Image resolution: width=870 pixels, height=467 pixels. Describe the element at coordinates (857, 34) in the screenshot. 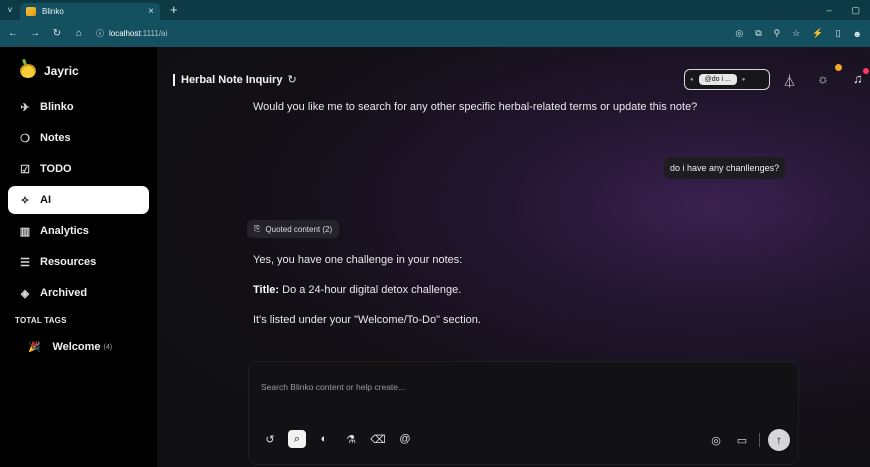

I see `profile-icon: ☻` at that location.